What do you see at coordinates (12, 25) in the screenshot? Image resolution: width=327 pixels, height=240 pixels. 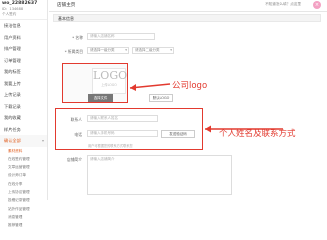 I see `sidebar-item-label: 接洽信息` at bounding box center [12, 25].